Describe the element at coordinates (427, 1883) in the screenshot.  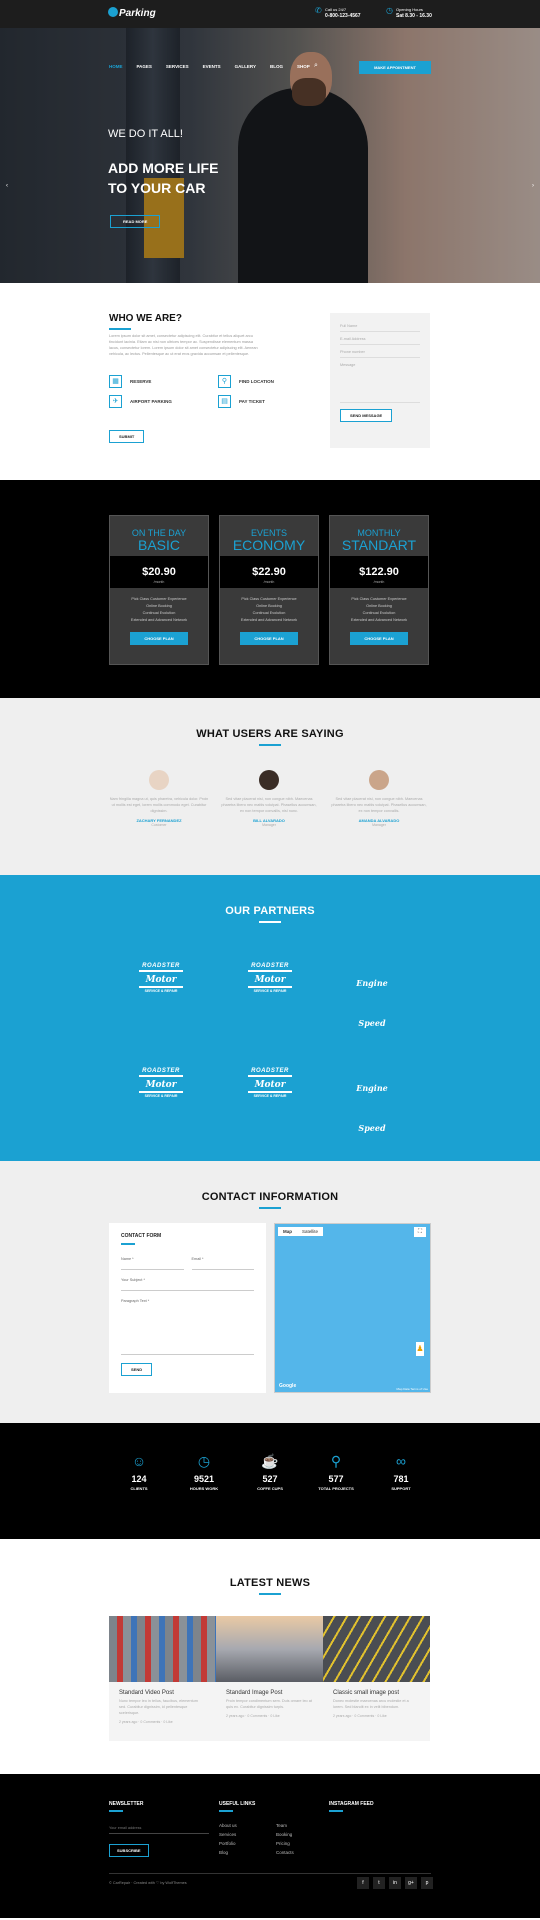
I see `pinterest-icon: p` at that location.